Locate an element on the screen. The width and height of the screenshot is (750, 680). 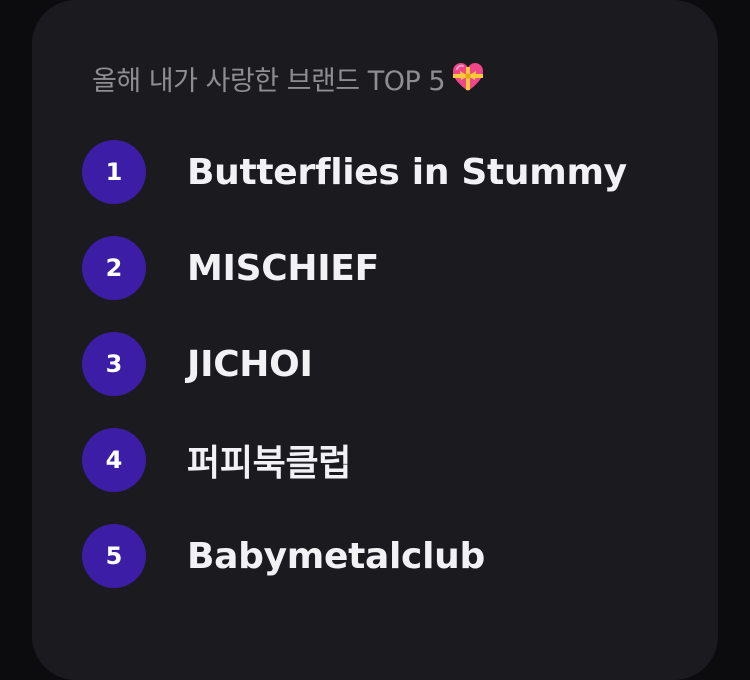
card-title-text: 올해 내가 사랑한 브랜드 TOP 5 is located at coordinates (269, 81).